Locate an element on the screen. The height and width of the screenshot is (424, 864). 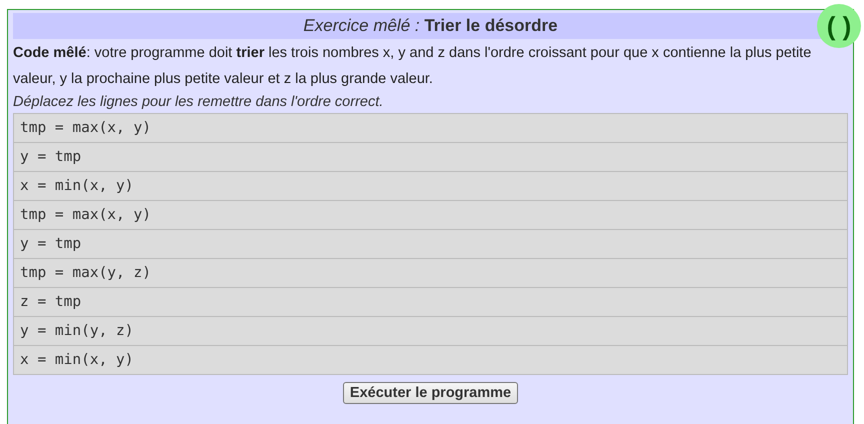
run-button: Exécuter le programme is located at coordinates (430, 393).